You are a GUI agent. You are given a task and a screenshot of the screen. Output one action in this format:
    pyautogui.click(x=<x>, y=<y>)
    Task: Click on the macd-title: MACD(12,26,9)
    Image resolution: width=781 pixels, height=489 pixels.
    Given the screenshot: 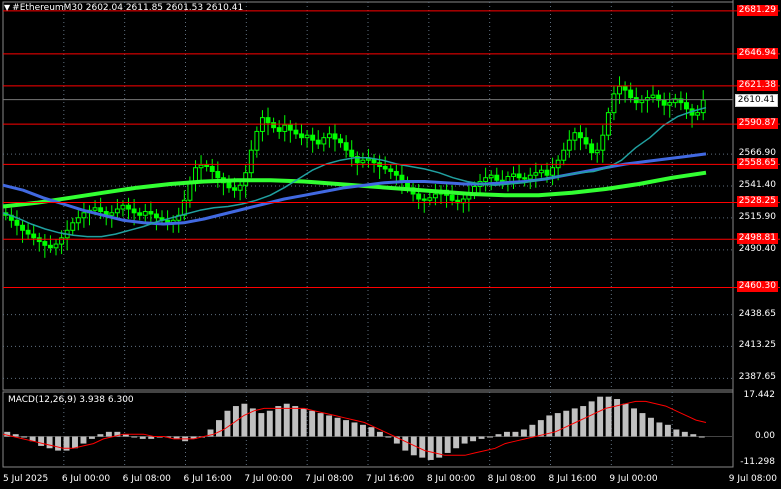 What is the action you would take?
    pyautogui.click(x=42, y=400)
    